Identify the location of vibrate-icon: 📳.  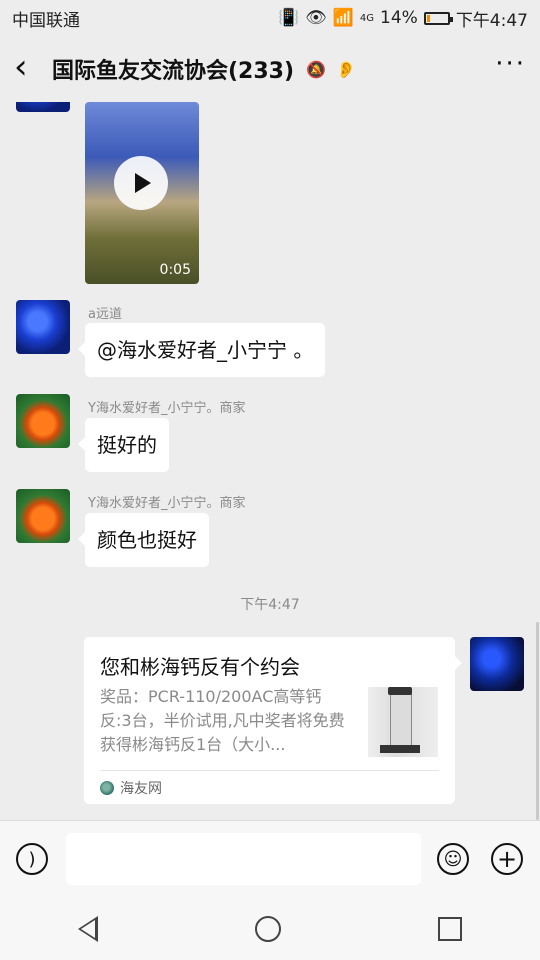
(288, 18).